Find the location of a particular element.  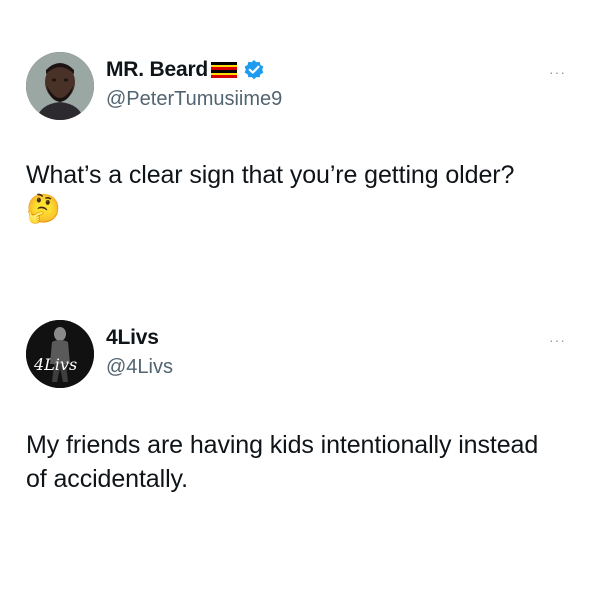

handle: @4Livs is located at coordinates (139, 367).